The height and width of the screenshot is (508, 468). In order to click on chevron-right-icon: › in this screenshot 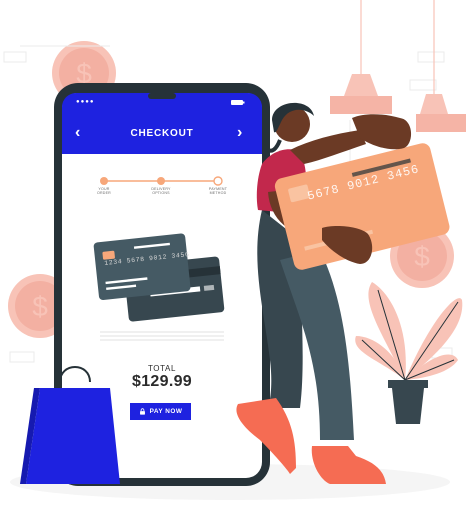, I will do `click(239, 133)`.